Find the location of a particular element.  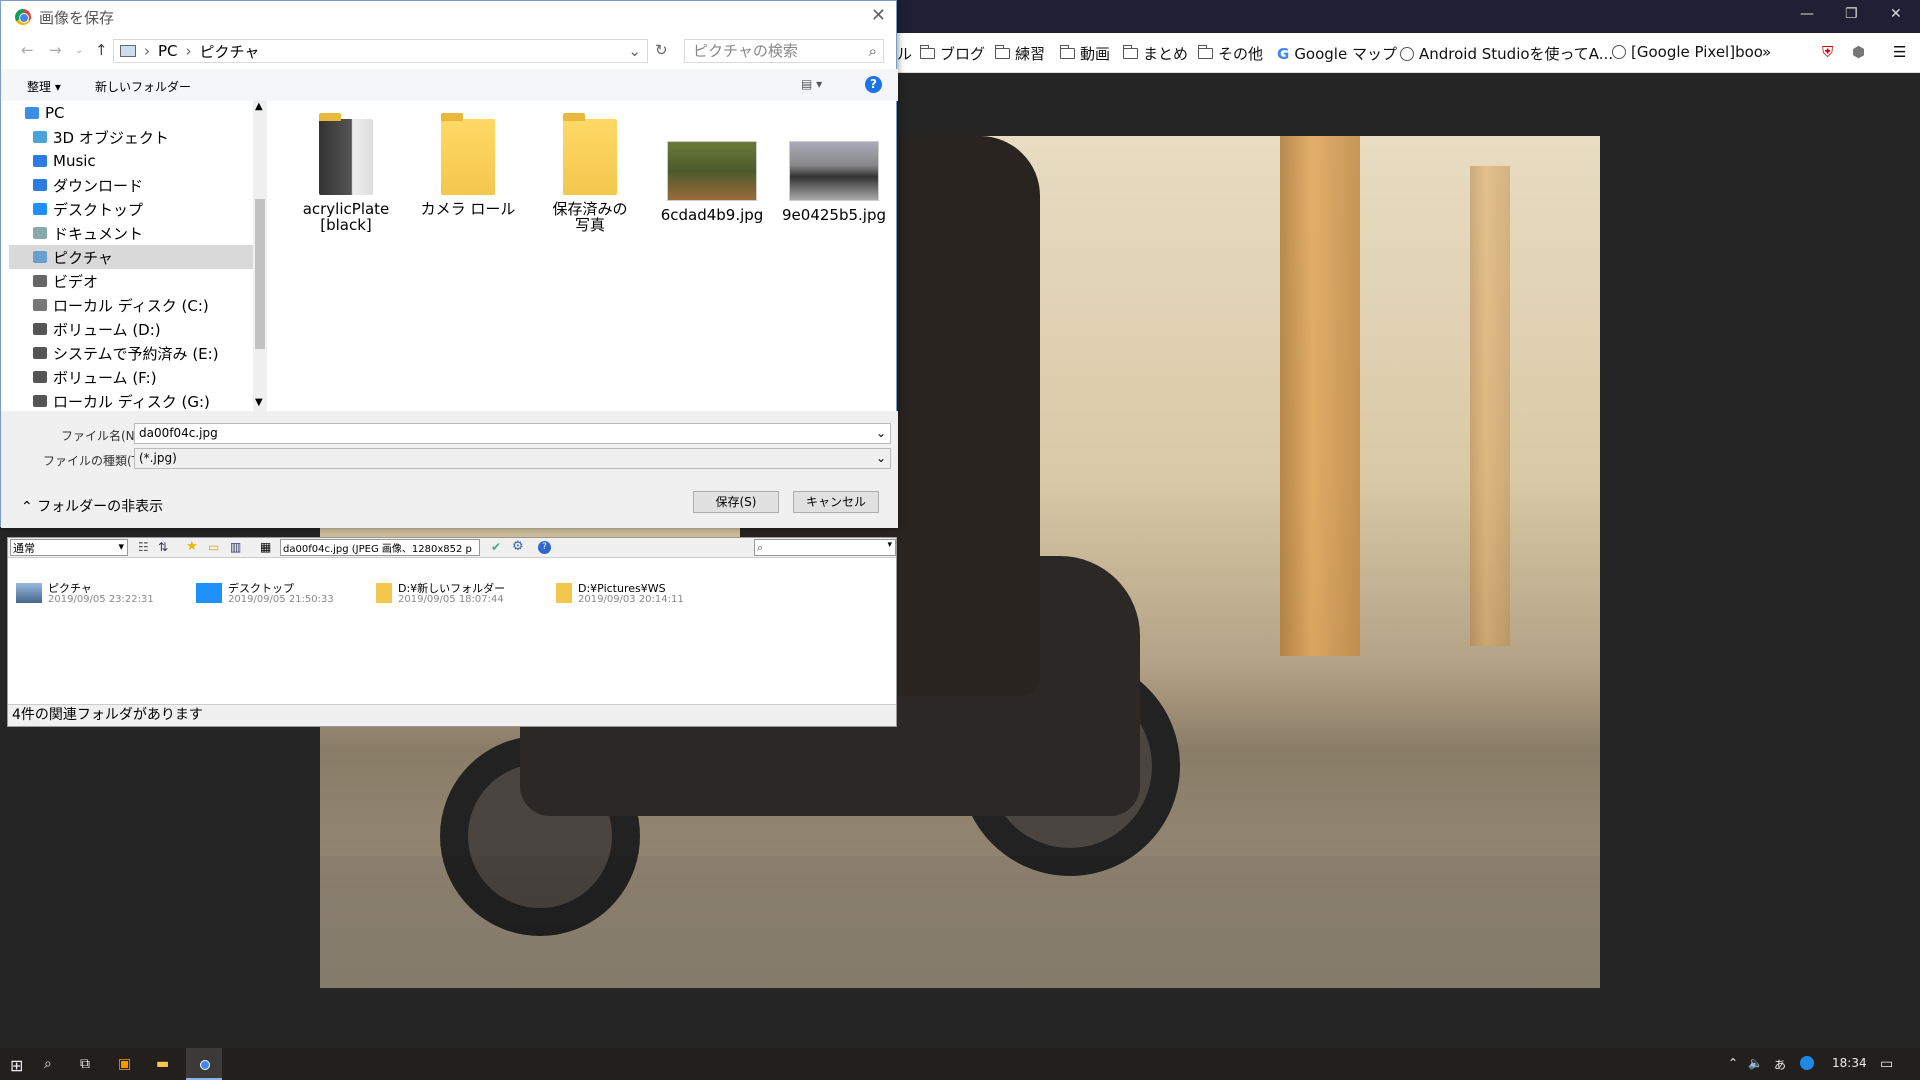

extension-icon: ⬢ is located at coordinates (1858, 52).